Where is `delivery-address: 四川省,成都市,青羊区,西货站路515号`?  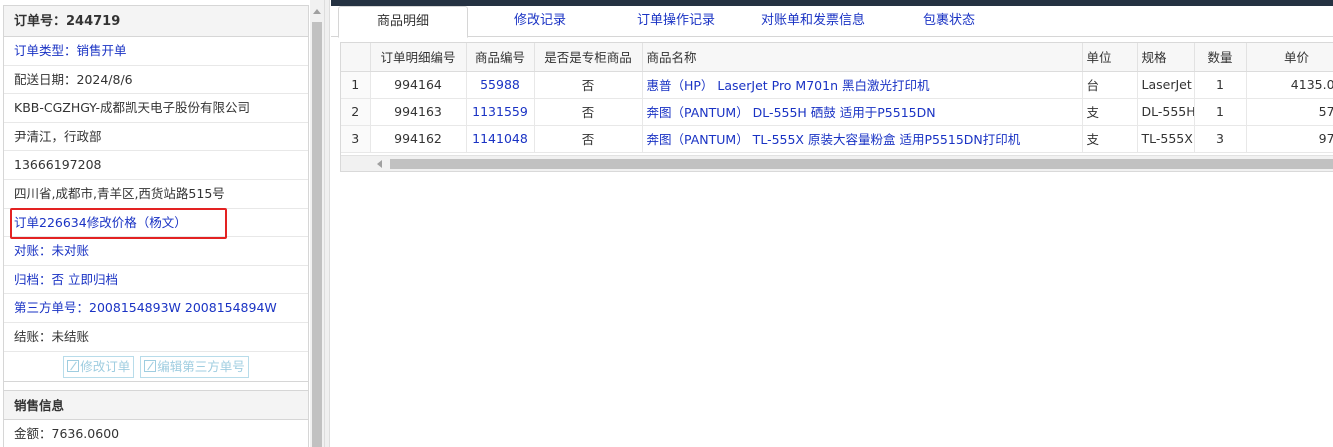
delivery-address: 四川省,成都市,青羊区,西货站路515号 is located at coordinates (156, 194).